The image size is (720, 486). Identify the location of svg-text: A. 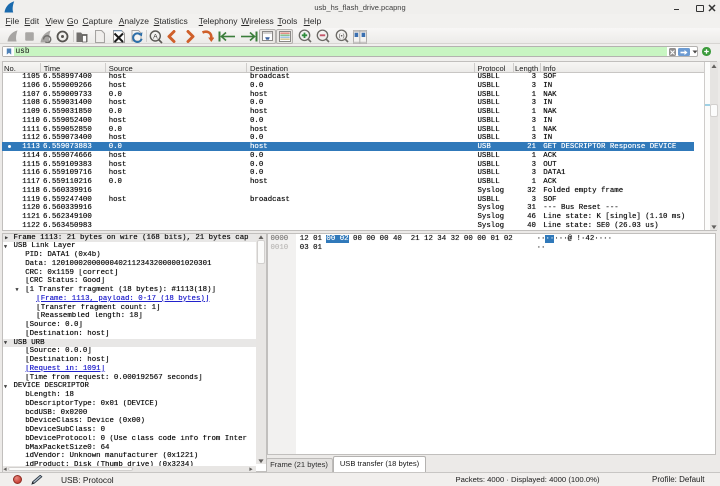
(155, 36).